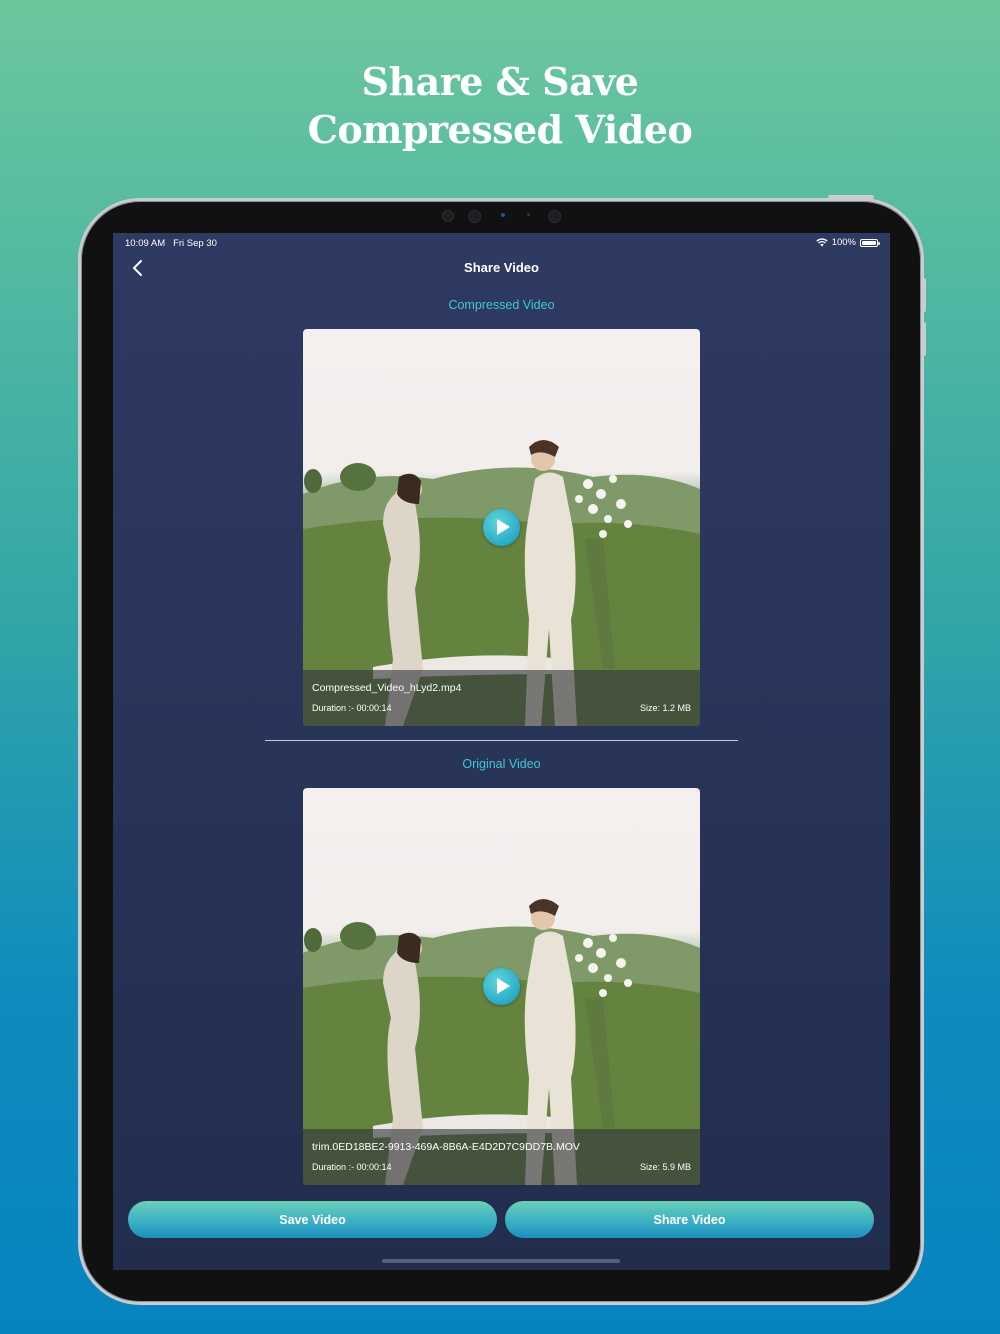  I want to click on front-camera, so click(474, 216).